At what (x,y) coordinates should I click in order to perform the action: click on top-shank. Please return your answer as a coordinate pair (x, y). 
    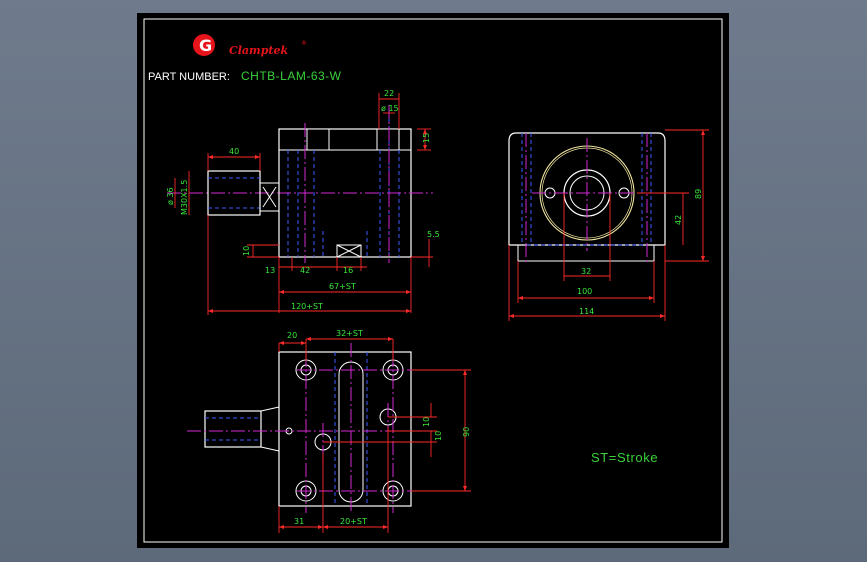
    Looking at the image, I should click on (233, 429).